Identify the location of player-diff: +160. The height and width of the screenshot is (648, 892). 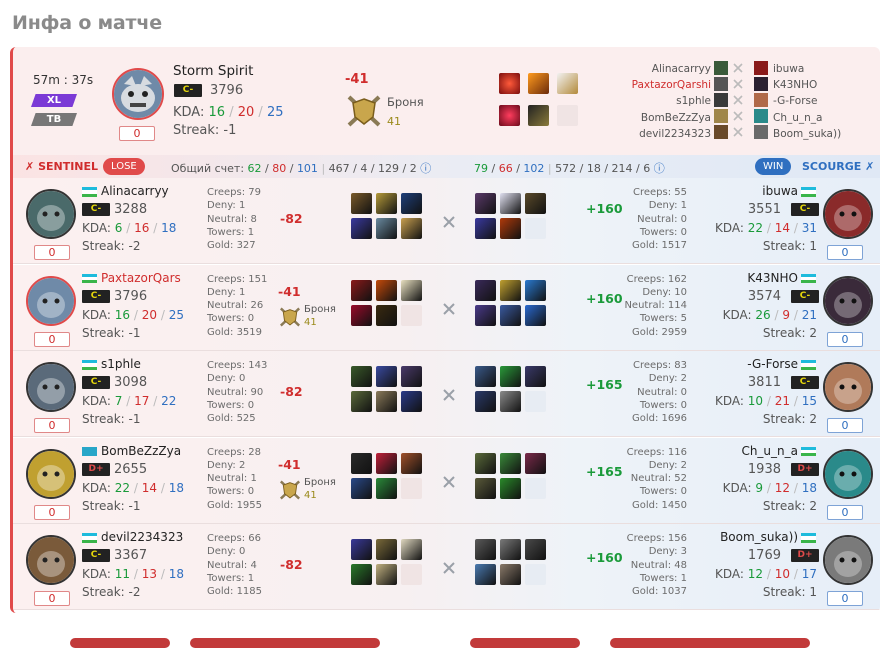
(604, 208).